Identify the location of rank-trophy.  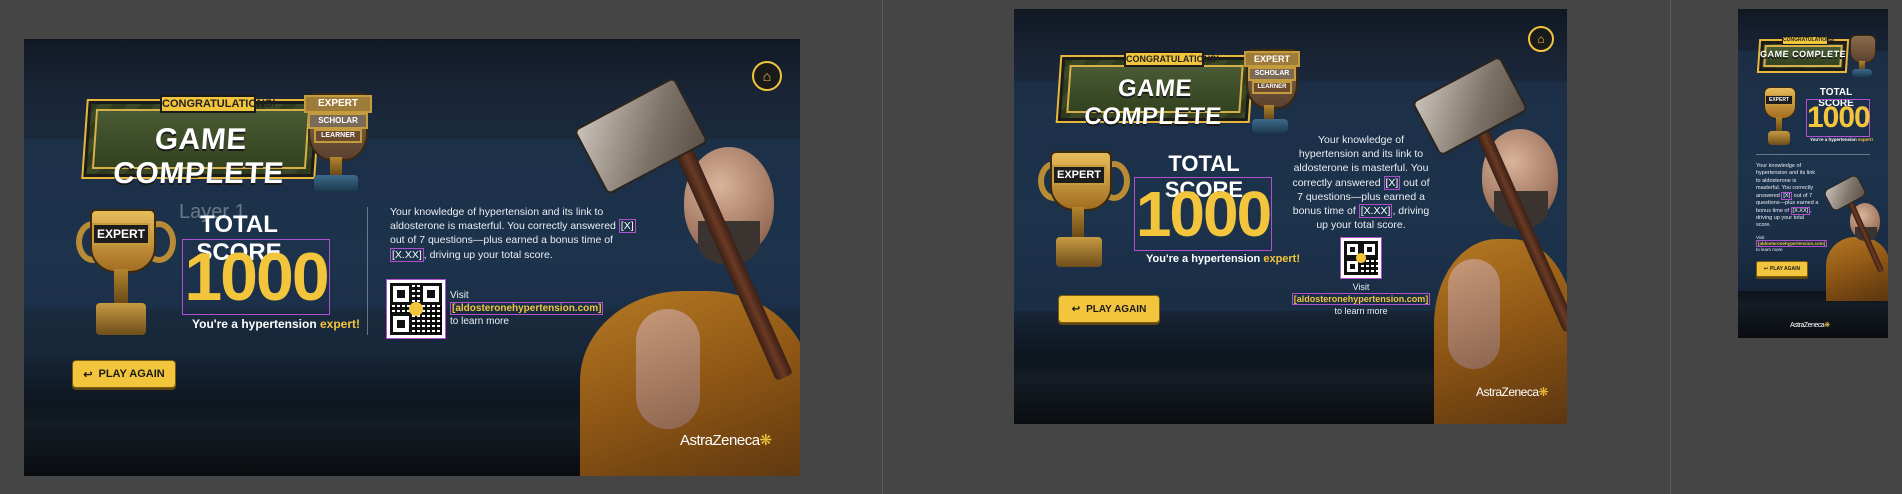
(1862, 55).